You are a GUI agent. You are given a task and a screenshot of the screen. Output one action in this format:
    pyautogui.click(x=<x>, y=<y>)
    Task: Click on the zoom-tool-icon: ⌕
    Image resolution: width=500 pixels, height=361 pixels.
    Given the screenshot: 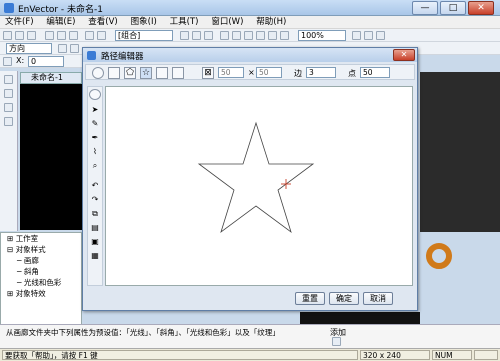 What is the action you would take?
    pyautogui.click(x=95, y=164)
    